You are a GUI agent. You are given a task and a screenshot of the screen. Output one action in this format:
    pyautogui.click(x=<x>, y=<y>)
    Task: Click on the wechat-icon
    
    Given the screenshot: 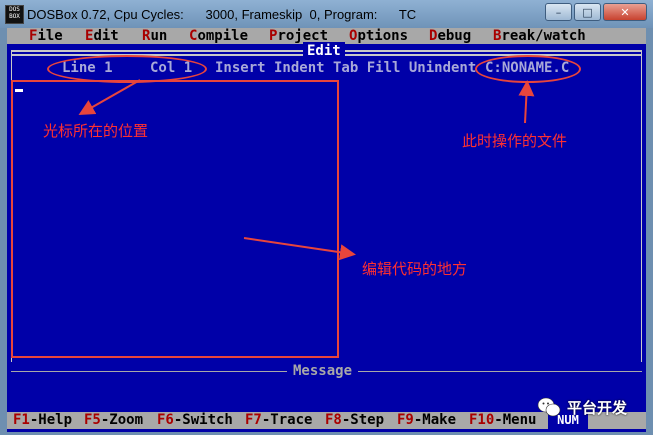 What is the action you would take?
    pyautogui.click(x=549, y=407)
    